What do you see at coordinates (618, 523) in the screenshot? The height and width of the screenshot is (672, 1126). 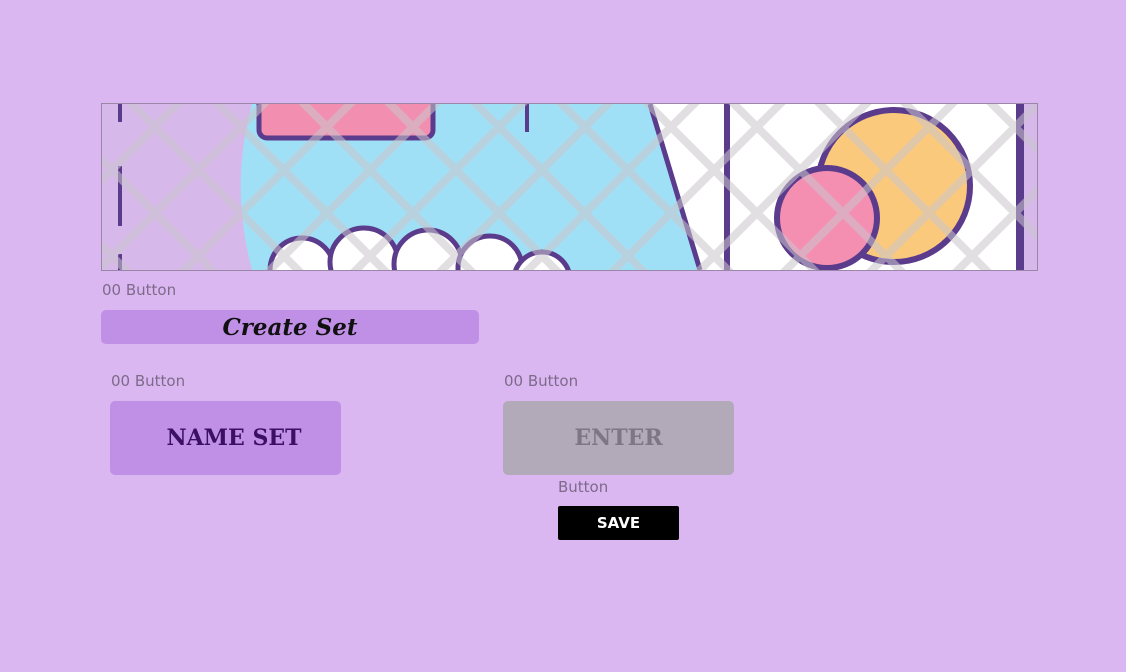 I see `save-button: SAVE` at bounding box center [618, 523].